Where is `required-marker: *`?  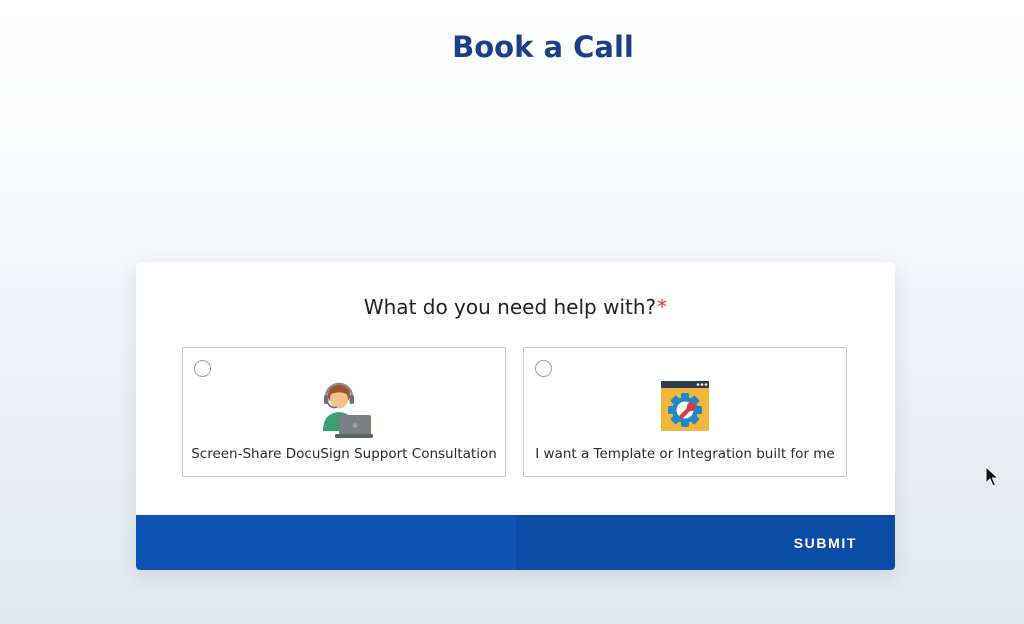
required-marker: * is located at coordinates (662, 307).